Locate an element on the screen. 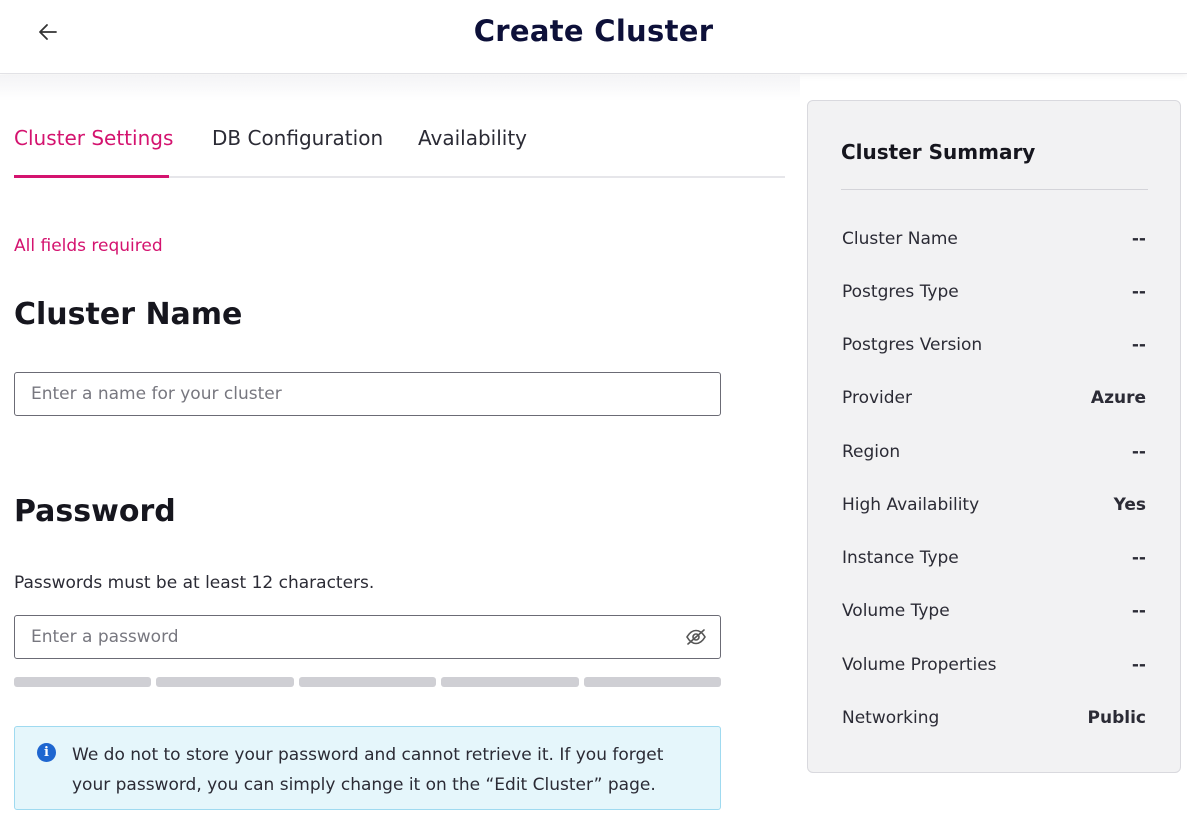  summary-value: Yes is located at coordinates (1129, 505).